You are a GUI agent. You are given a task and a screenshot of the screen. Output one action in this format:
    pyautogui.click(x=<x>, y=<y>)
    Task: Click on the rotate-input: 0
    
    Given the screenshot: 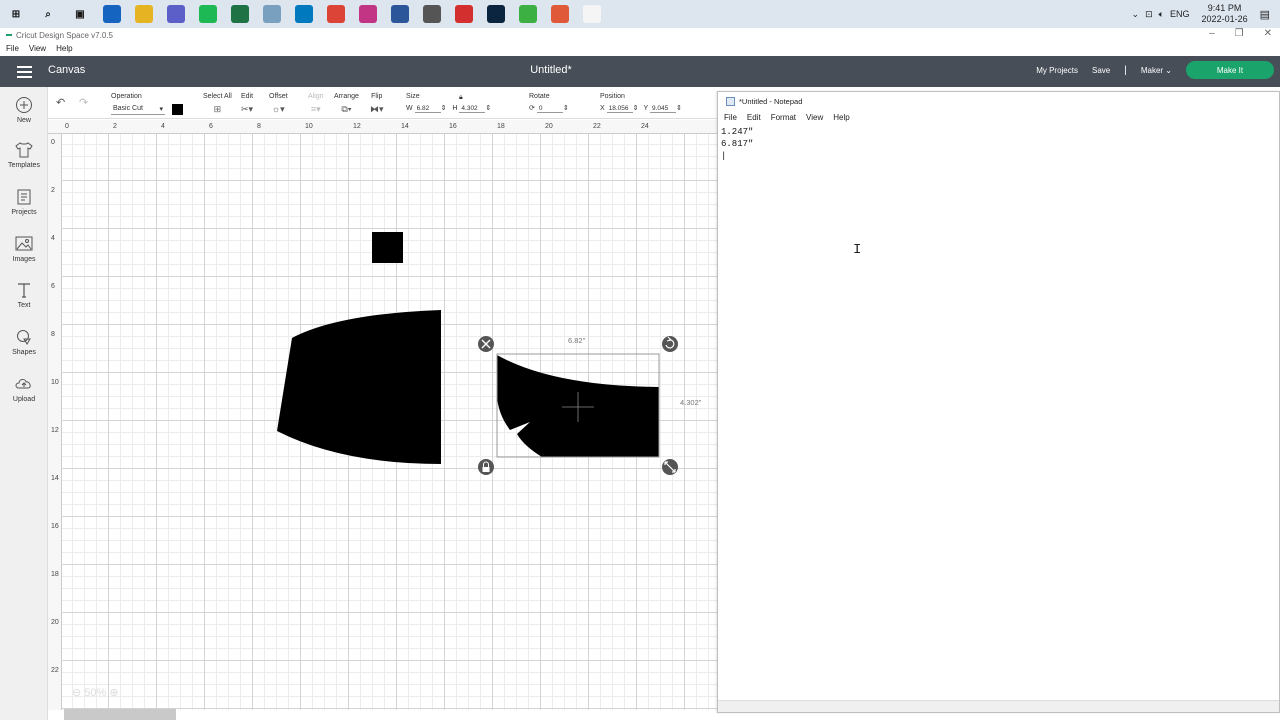 What is the action you would take?
    pyautogui.click(x=549, y=109)
    